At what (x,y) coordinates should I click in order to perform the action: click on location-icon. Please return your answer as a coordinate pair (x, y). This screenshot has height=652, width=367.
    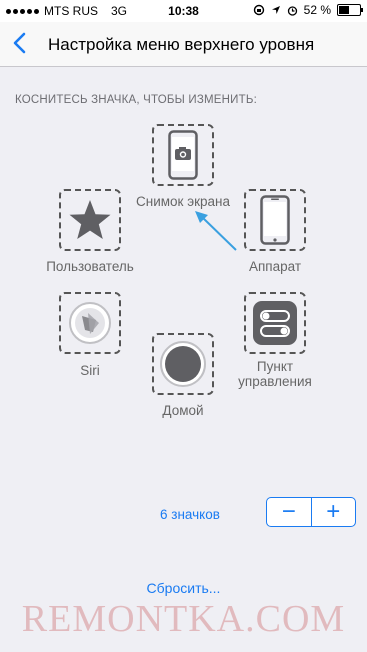
    Looking at the image, I should click on (275, 10).